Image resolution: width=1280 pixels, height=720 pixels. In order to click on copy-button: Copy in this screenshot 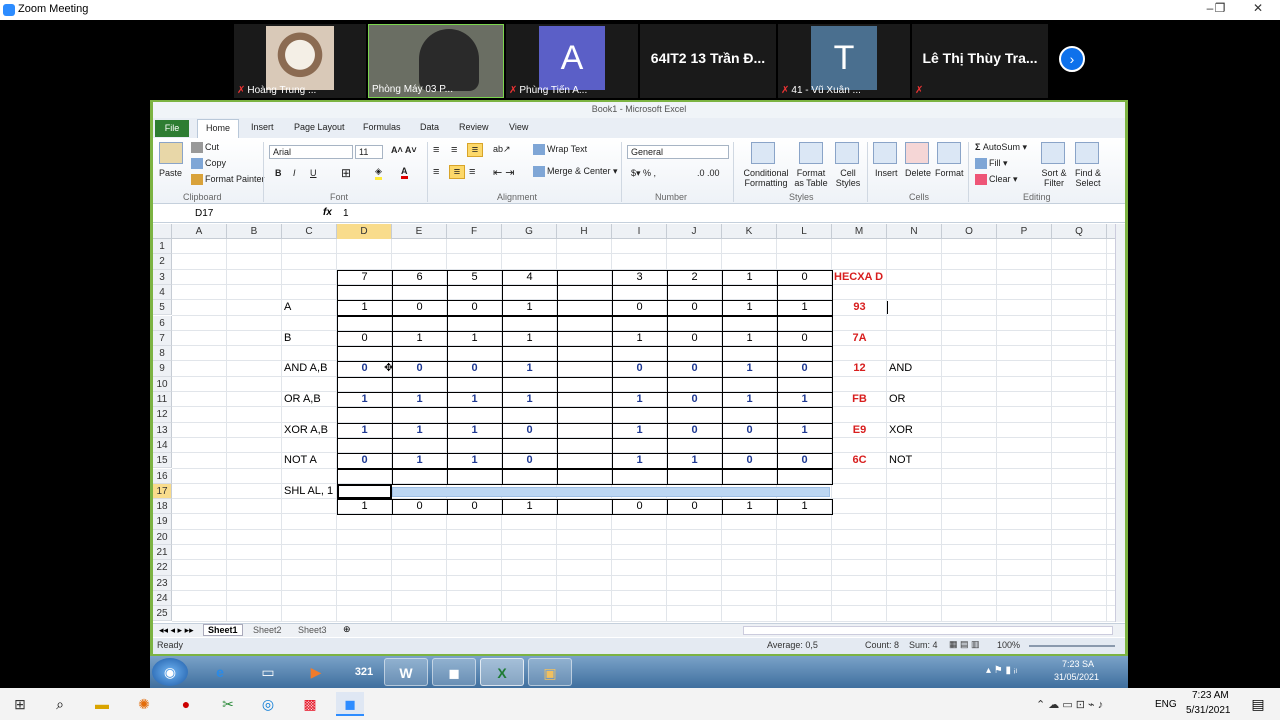, I will do `click(208, 164)`.